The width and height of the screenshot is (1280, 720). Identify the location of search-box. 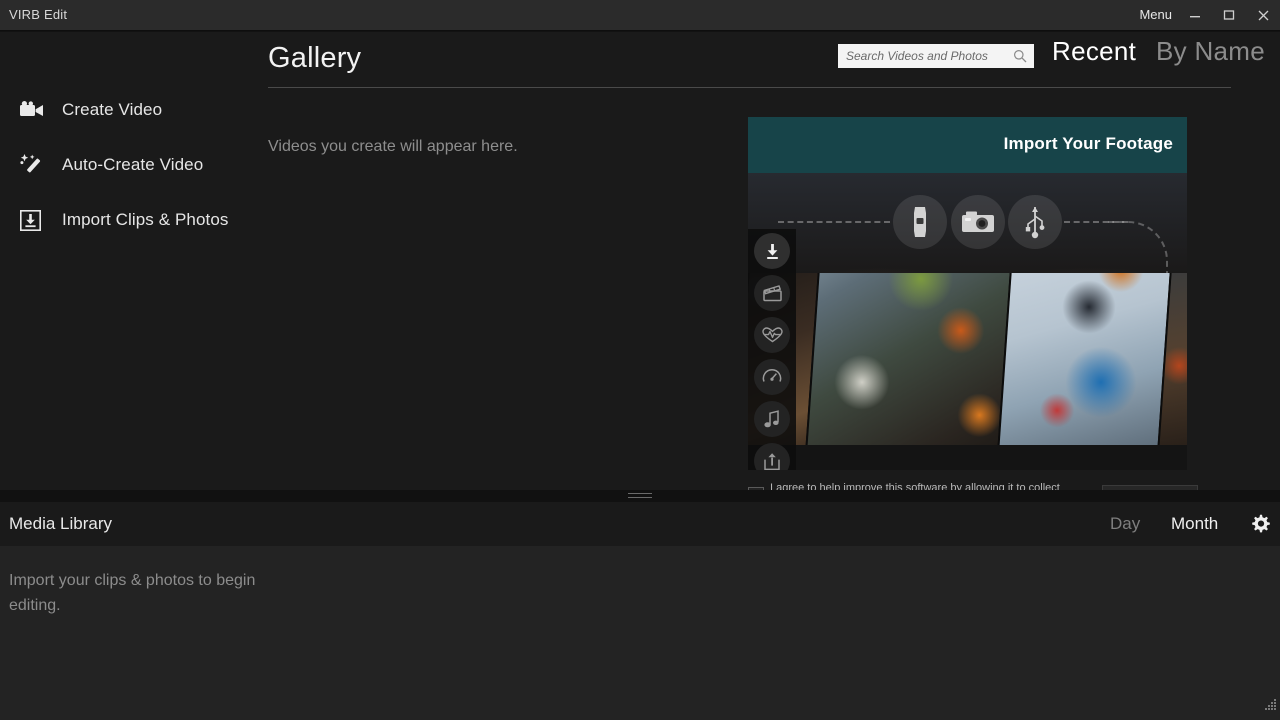
(936, 56).